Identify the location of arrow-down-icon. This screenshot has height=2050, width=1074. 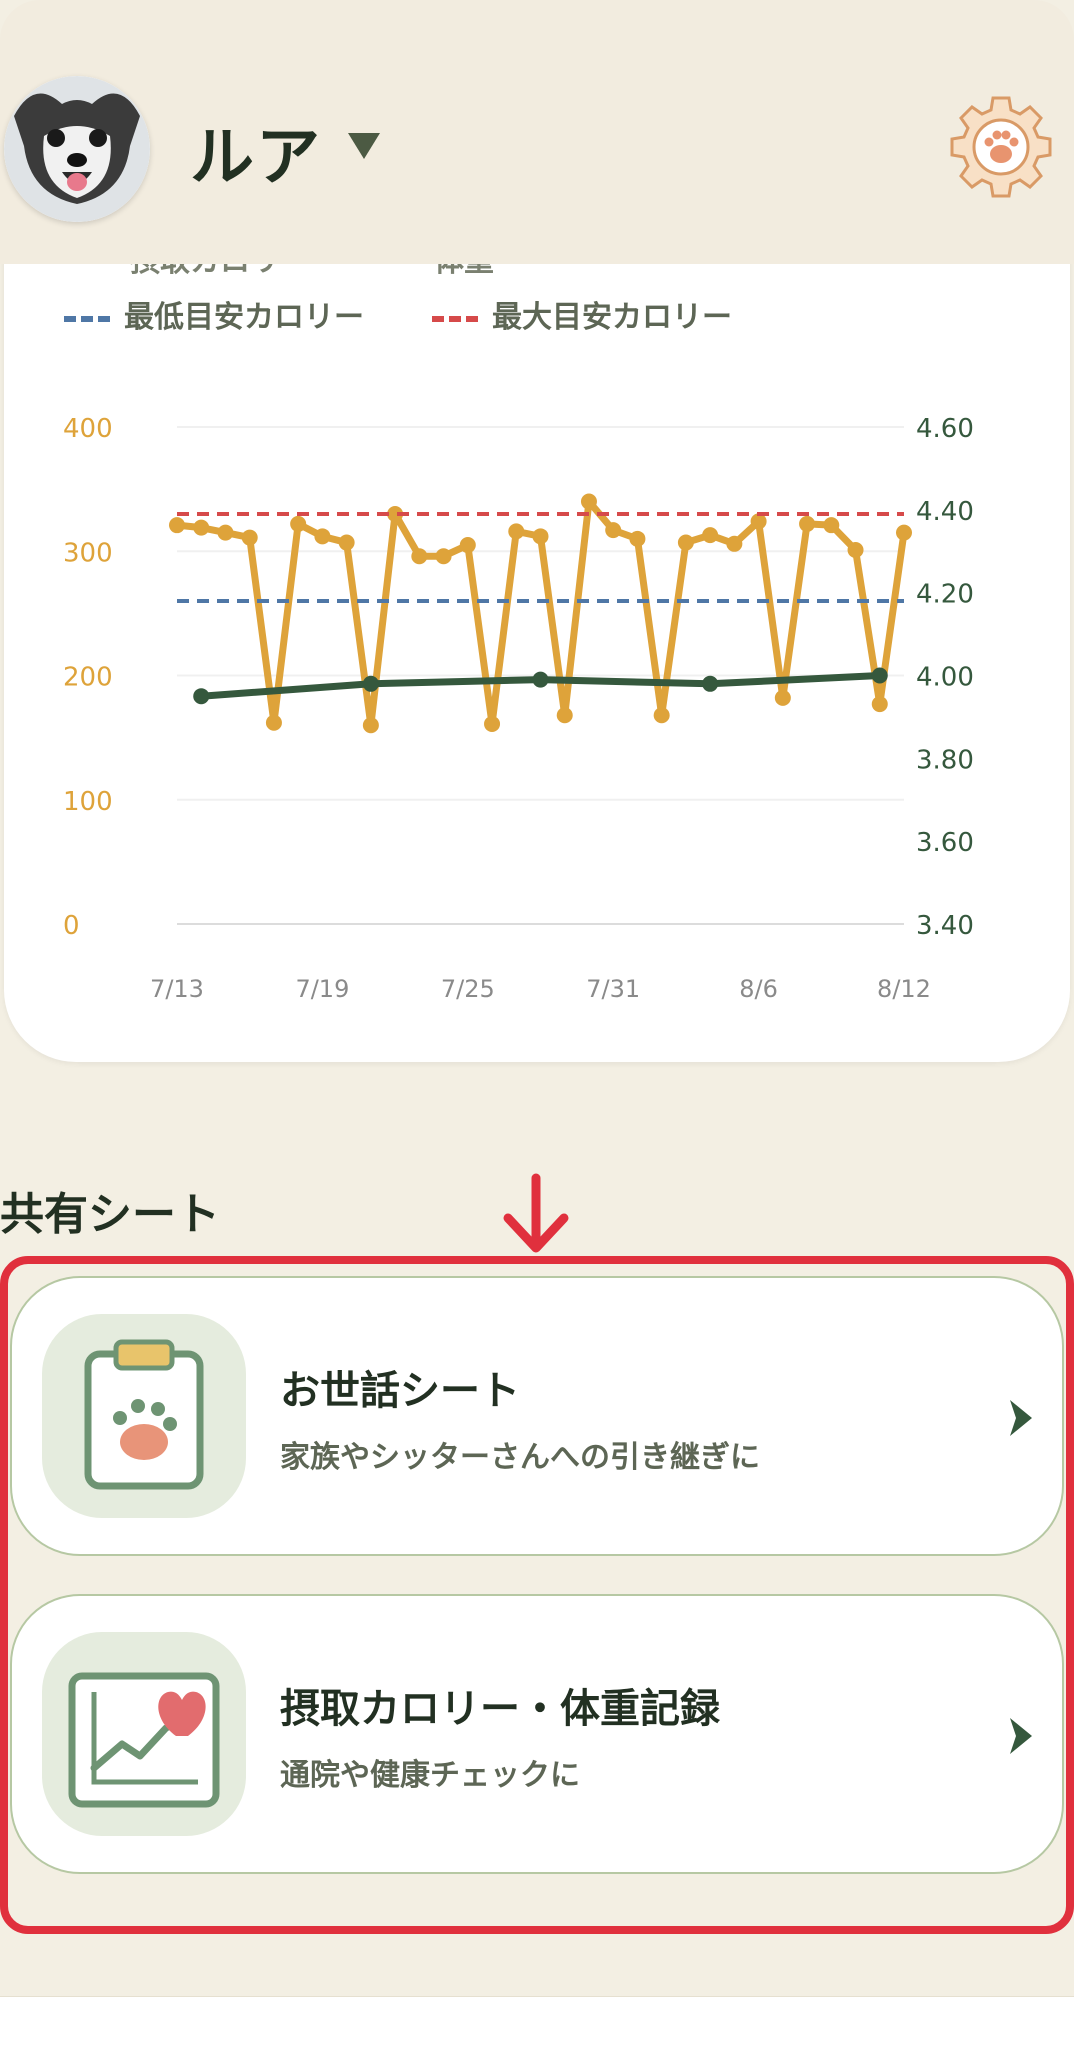
(536, 1213).